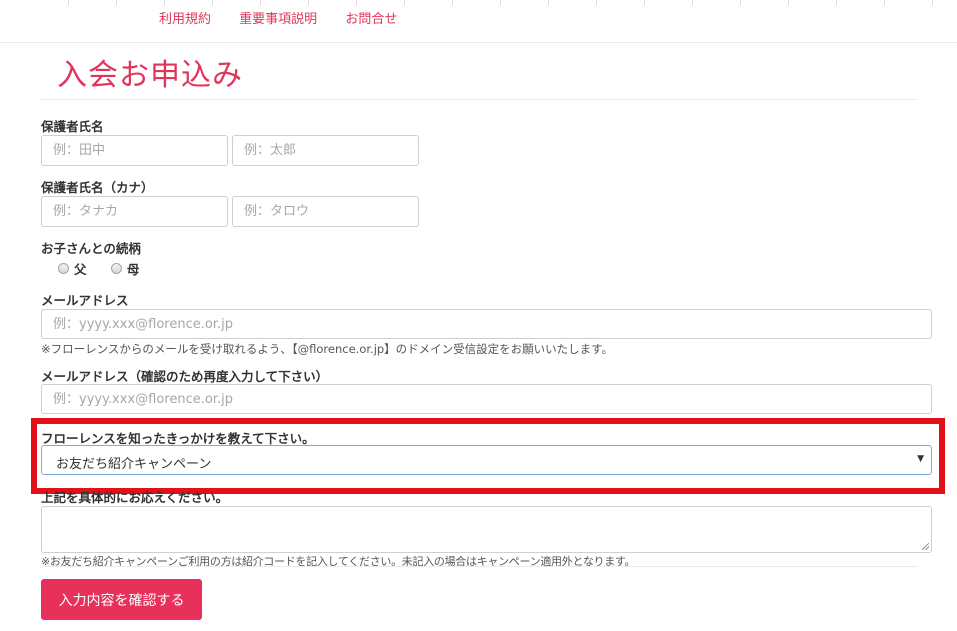  Describe the element at coordinates (478, 3) in the screenshot. I see `nav-tick-row` at that location.